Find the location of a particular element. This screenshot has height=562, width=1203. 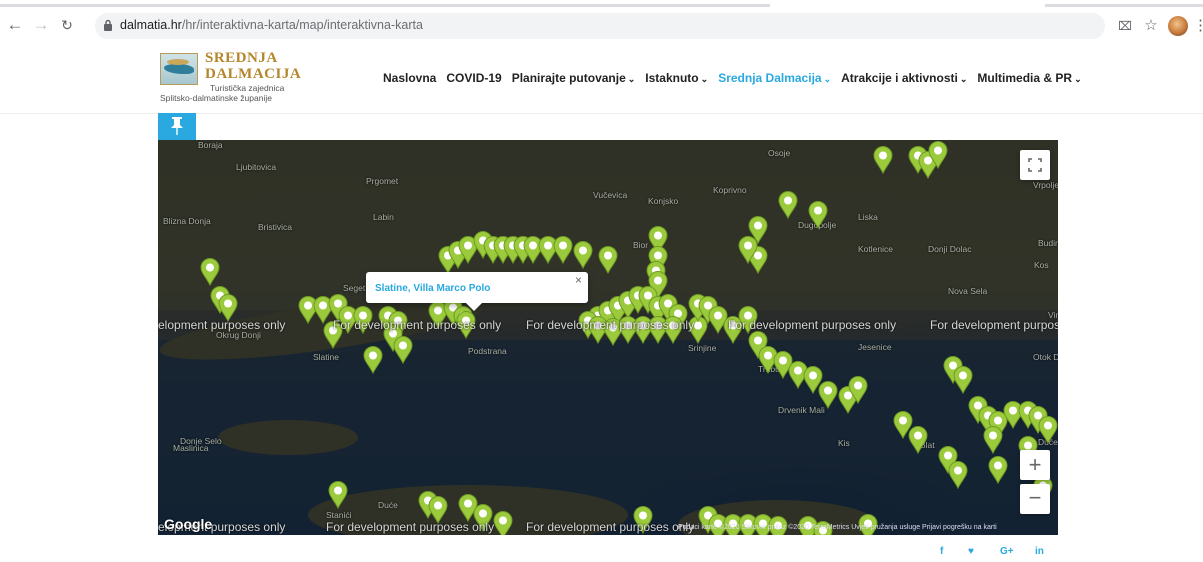

map-place-label: Duće is located at coordinates (388, 505).